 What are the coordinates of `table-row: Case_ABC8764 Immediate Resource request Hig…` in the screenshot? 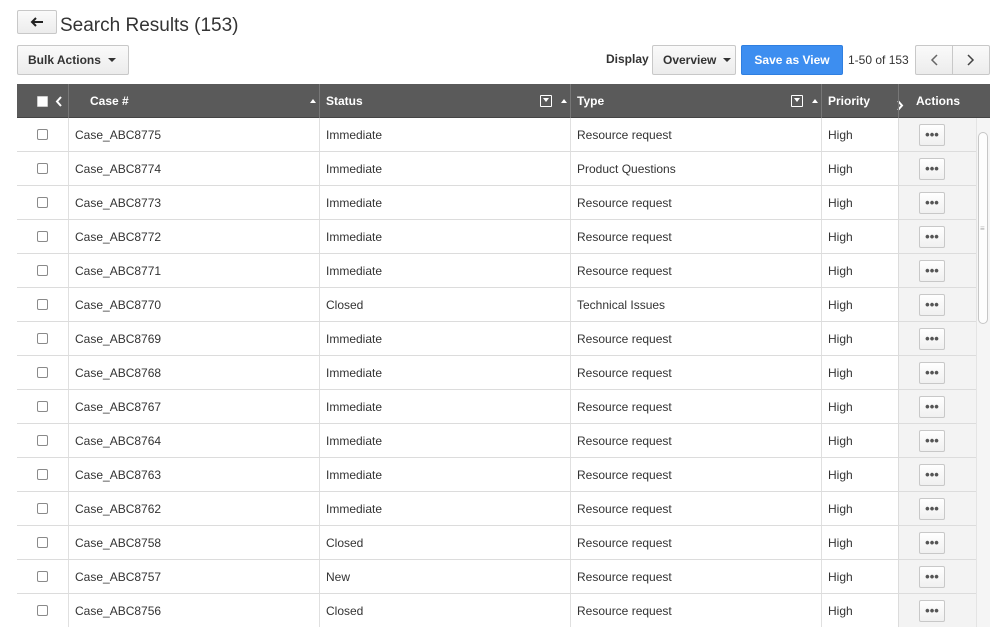 It's located at (503, 441).